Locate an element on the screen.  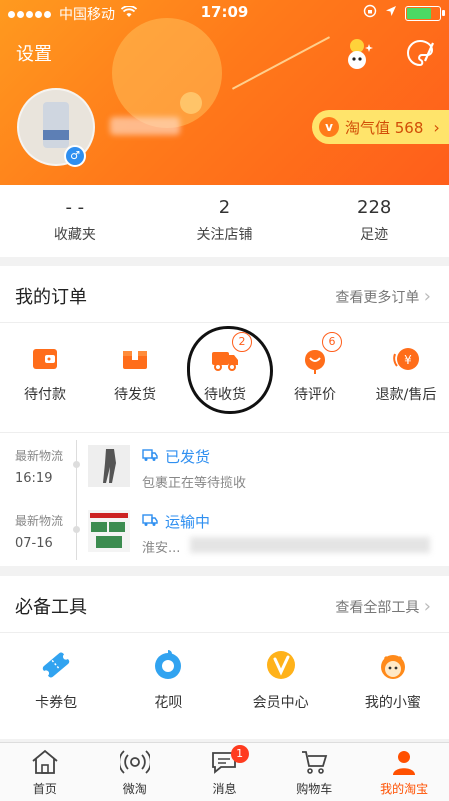
logistics-status: 运输中 is located at coordinates (188, 522).